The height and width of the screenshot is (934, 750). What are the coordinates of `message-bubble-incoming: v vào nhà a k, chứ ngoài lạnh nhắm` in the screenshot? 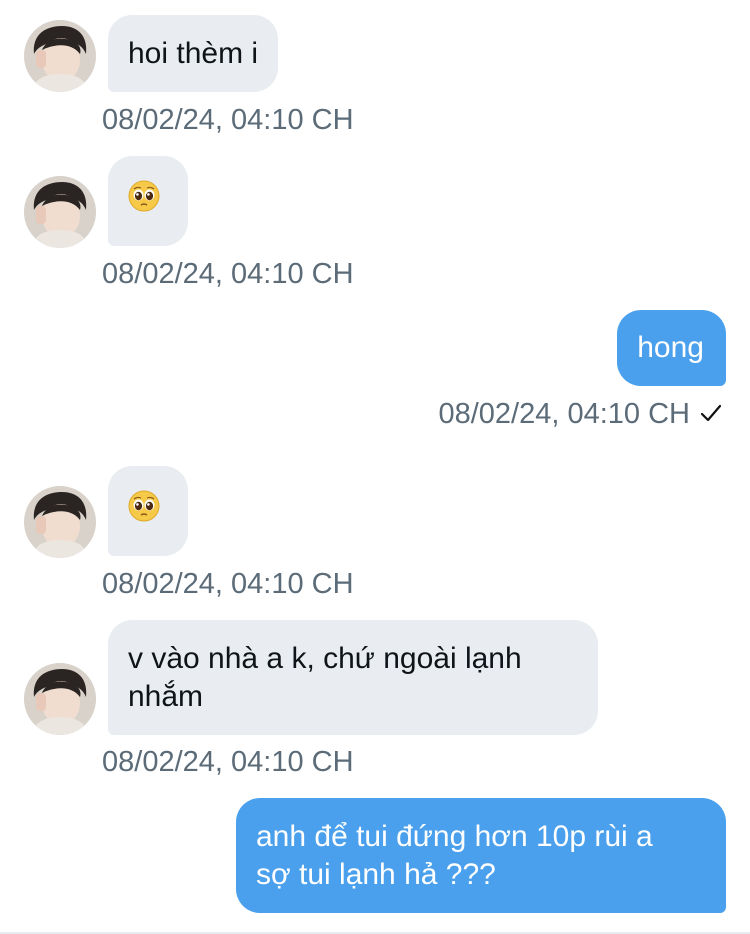 It's located at (353, 677).